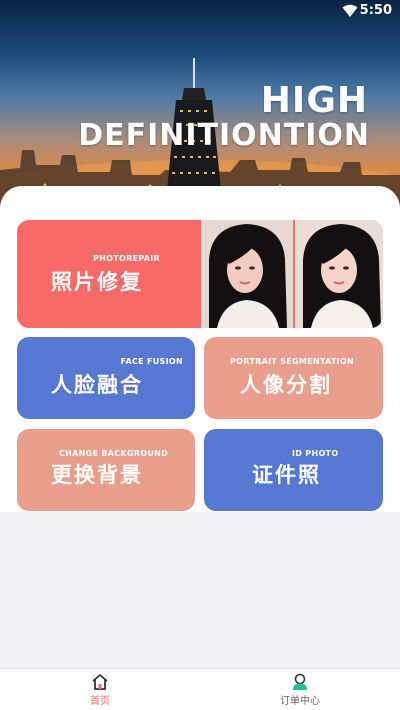 The image size is (400, 710). Describe the element at coordinates (375, 10) in the screenshot. I see `status-time: 5:50` at that location.